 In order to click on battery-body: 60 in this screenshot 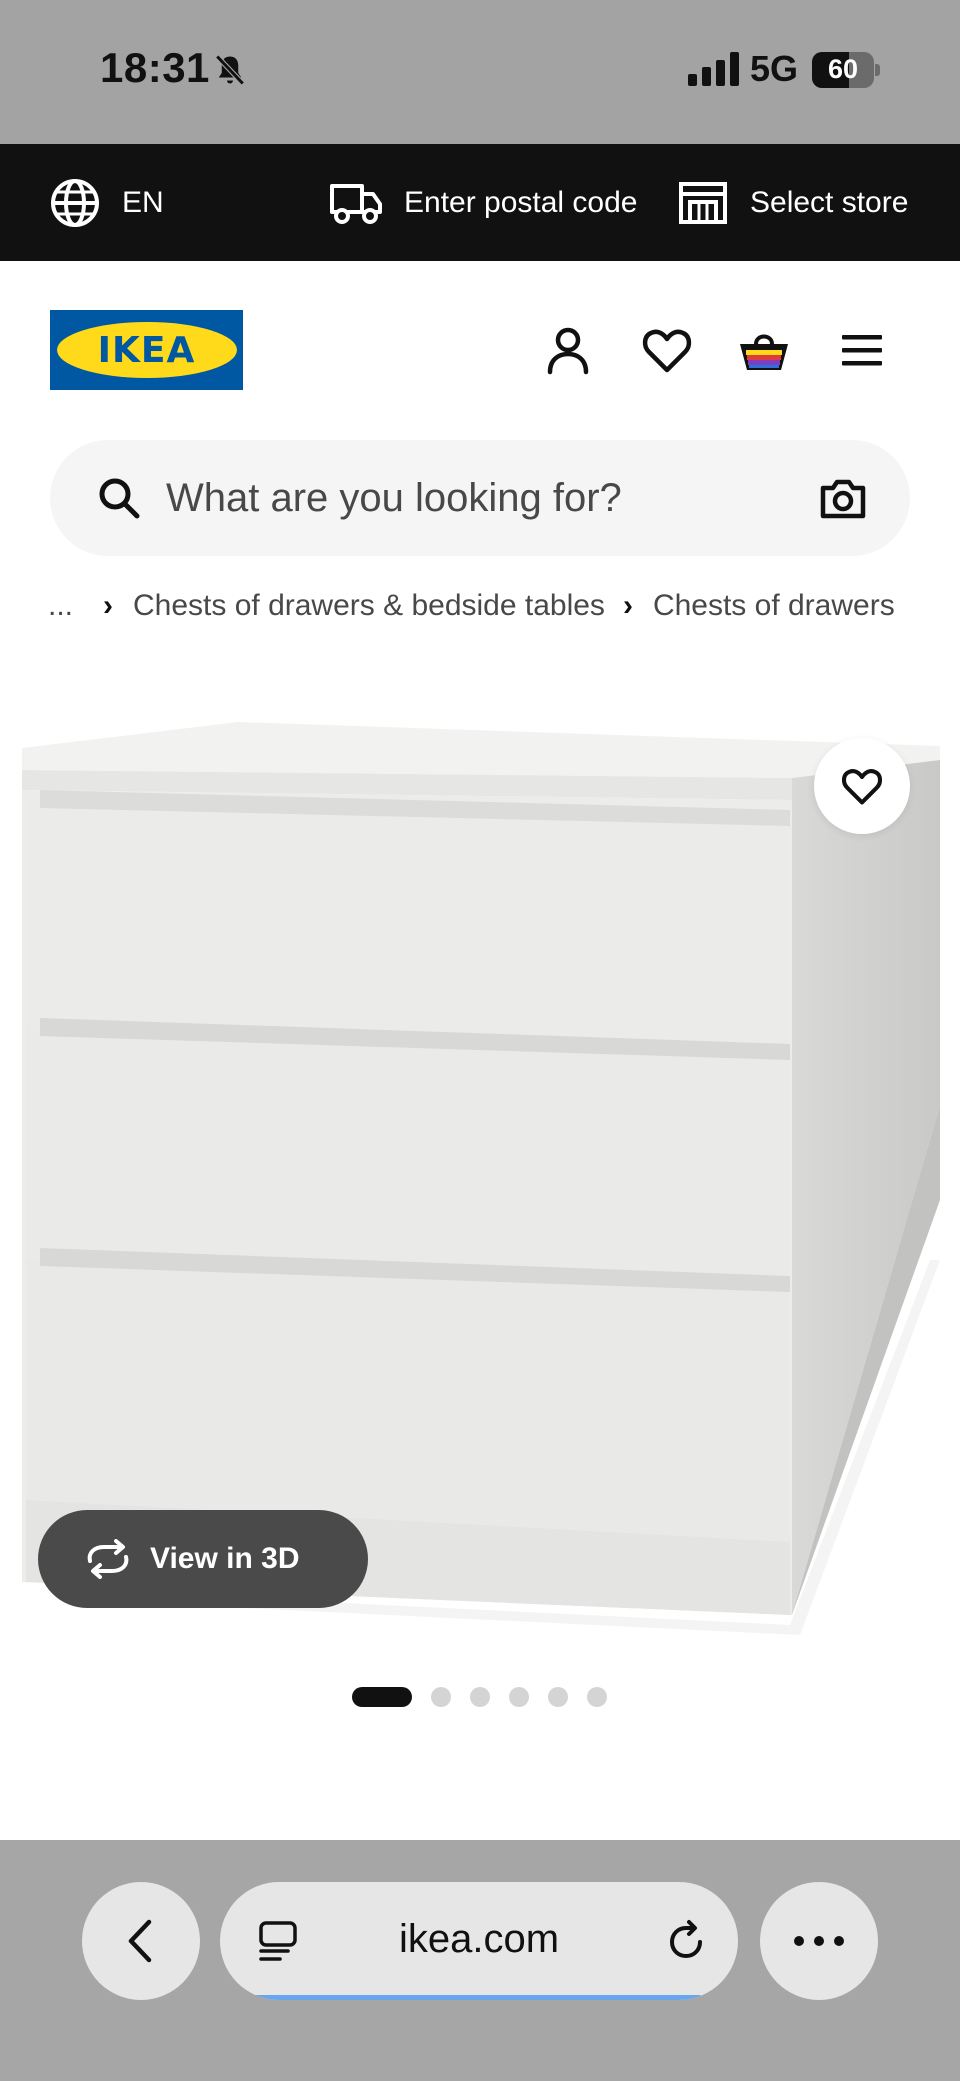, I will do `click(843, 70)`.